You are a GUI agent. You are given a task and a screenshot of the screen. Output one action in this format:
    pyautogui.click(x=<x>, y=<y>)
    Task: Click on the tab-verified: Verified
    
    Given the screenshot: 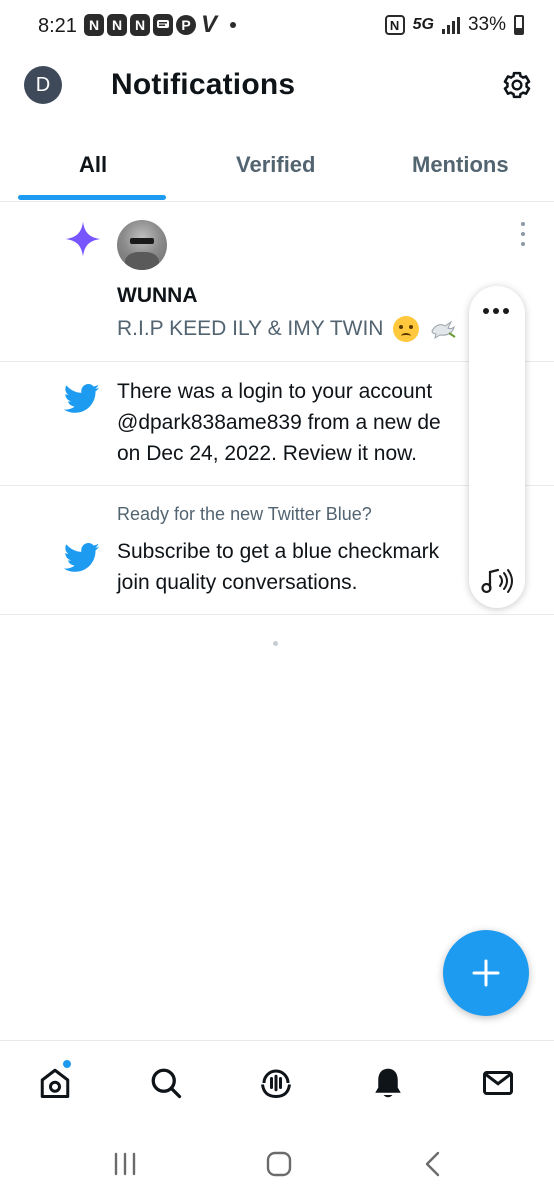 What is the action you would take?
    pyautogui.click(x=275, y=165)
    